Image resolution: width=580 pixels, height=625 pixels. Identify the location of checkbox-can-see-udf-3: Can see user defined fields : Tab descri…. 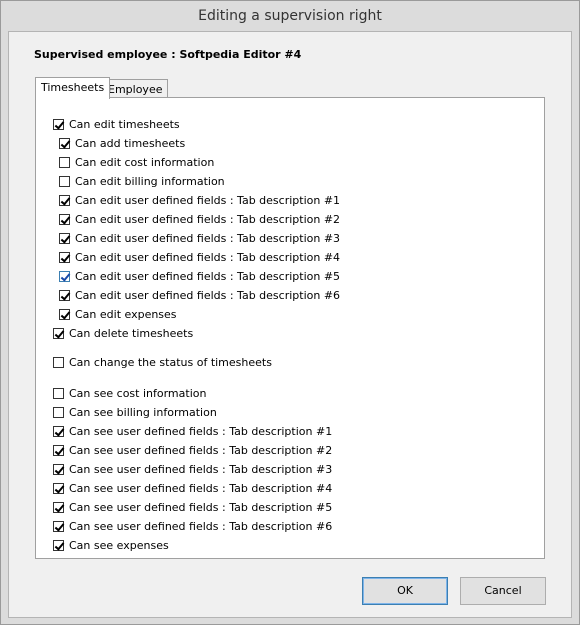
(192, 469).